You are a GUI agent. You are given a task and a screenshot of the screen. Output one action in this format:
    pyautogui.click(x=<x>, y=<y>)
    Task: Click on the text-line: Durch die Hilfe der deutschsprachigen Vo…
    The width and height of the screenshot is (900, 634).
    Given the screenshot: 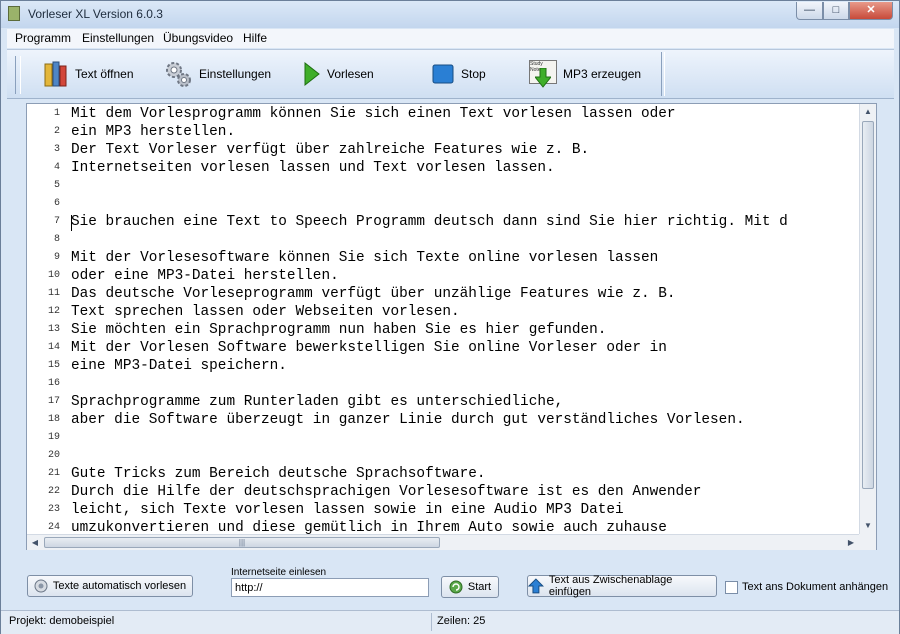 What is the action you would take?
    pyautogui.click(x=386, y=492)
    